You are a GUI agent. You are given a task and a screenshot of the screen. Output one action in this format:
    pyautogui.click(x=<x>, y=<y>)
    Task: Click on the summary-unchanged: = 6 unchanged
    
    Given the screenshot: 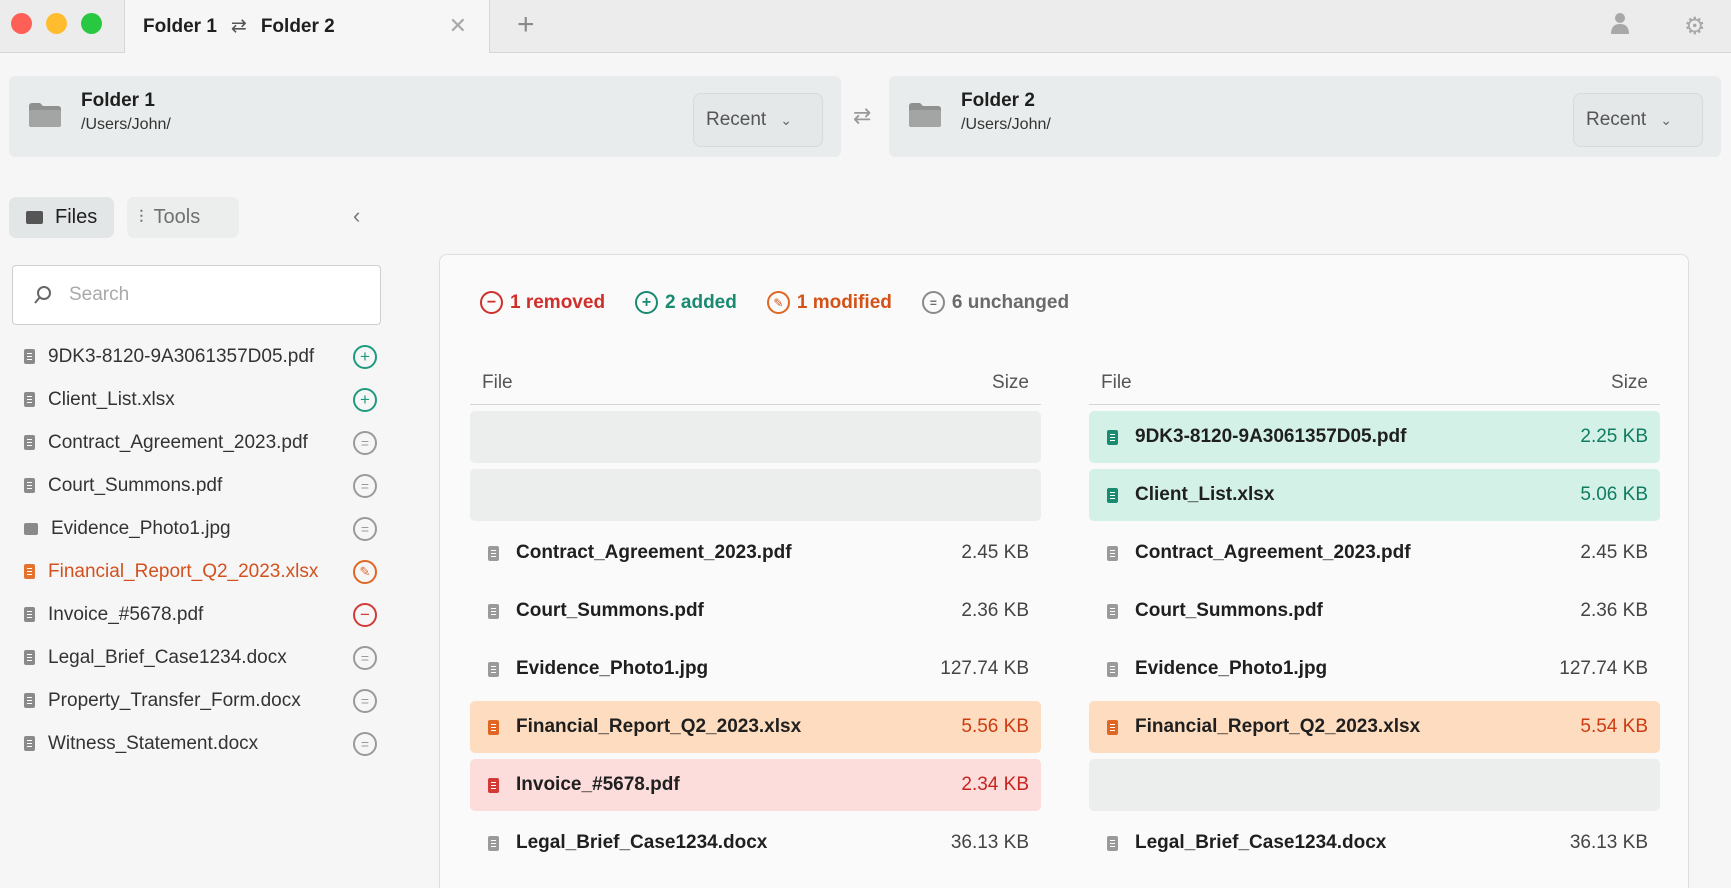 What is the action you would take?
    pyautogui.click(x=995, y=302)
    